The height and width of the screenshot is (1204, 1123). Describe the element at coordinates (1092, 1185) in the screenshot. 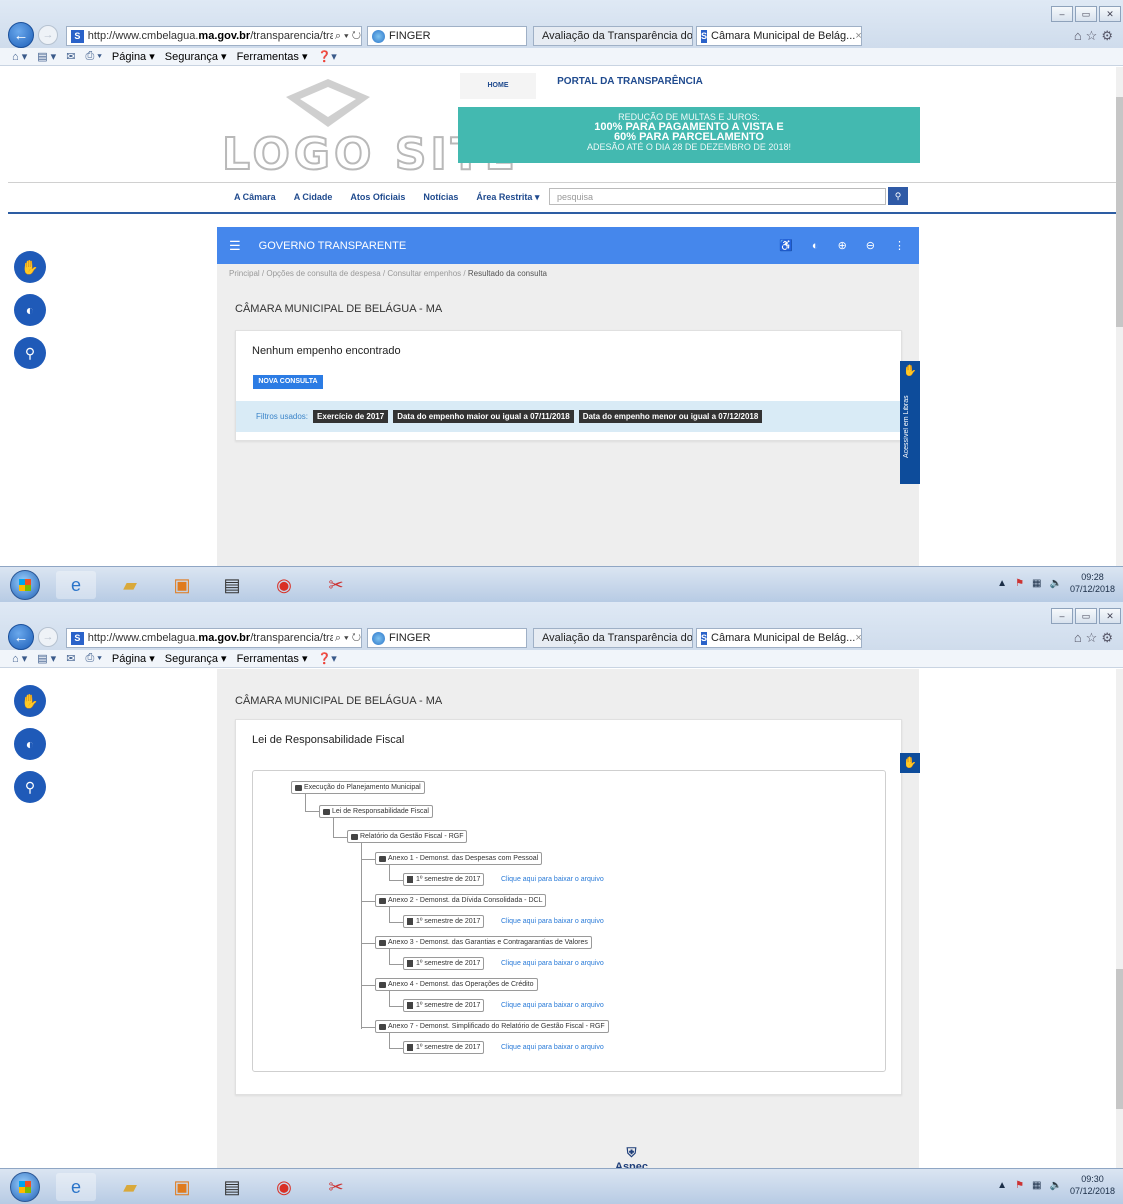

I see `clock: 09:30 07/12/2018` at that location.